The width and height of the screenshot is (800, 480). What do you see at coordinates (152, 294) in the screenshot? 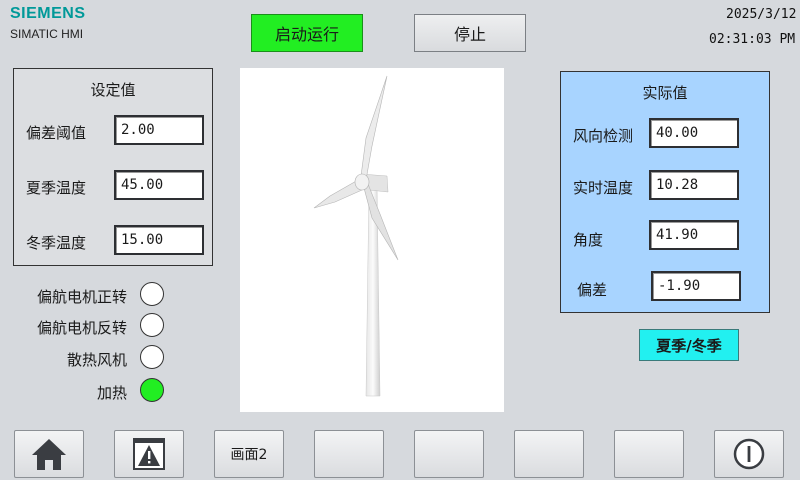
I see `yaw-forward-indicator` at bounding box center [152, 294].